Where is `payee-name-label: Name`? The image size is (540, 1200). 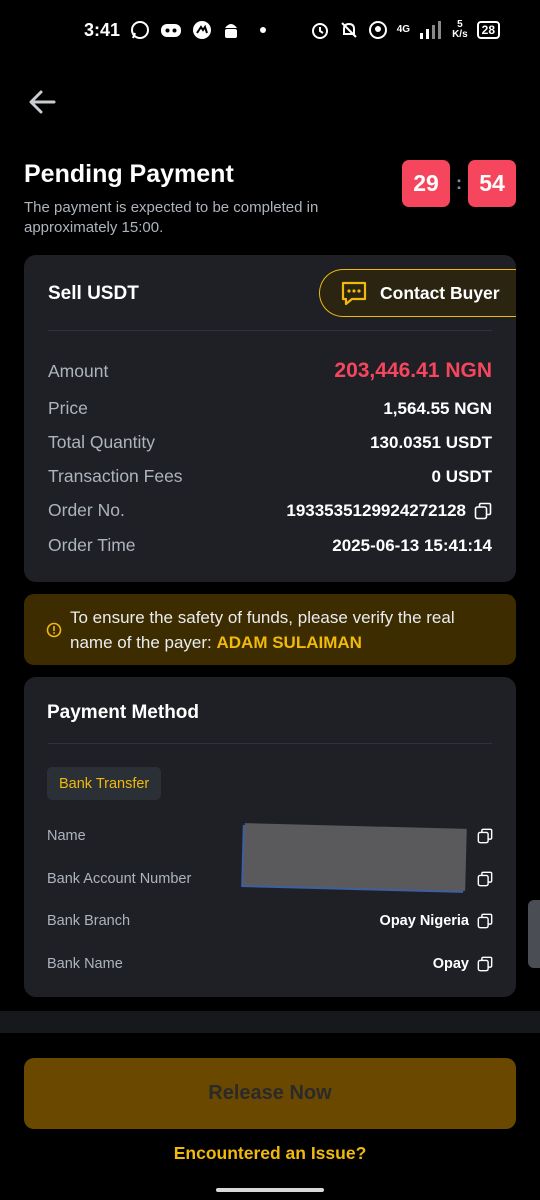 payee-name-label: Name is located at coordinates (66, 836).